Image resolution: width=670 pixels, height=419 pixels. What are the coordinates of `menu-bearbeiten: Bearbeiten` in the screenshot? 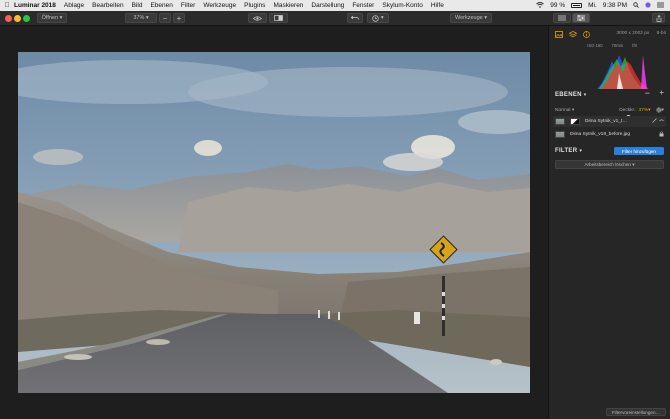 It's located at (107, 5).